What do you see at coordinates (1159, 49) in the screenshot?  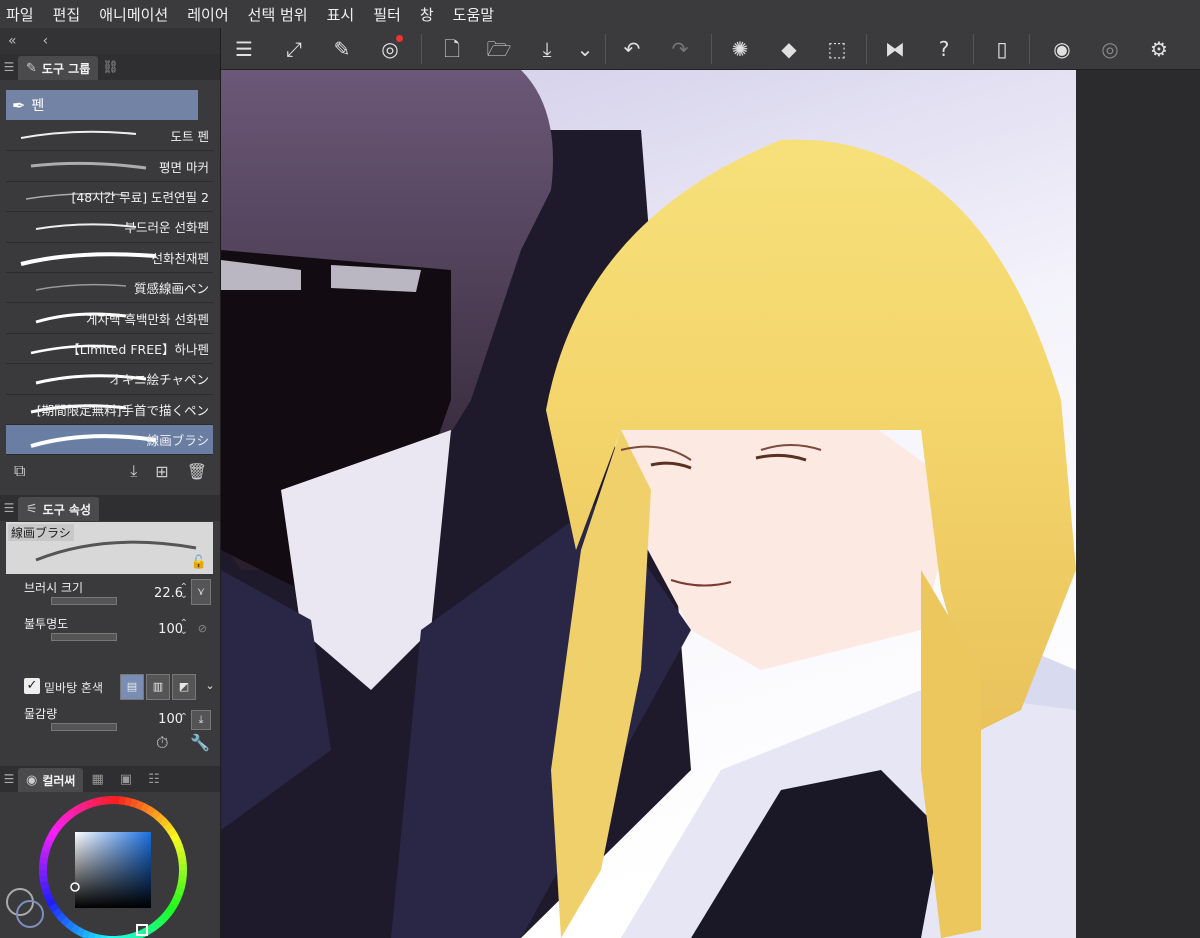 I see `settings-window-icon: ⚙` at bounding box center [1159, 49].